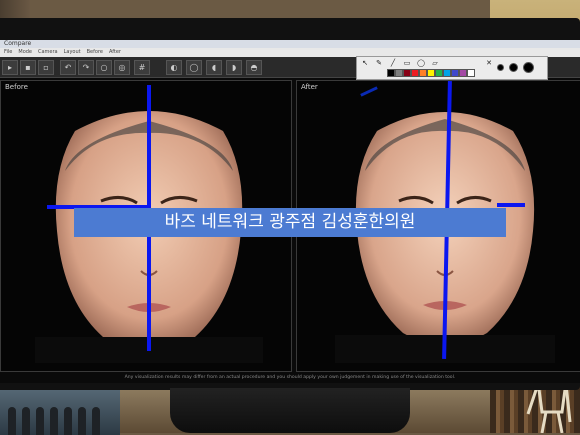 This screenshot has width=580, height=435. I want to click on horizontal-guide-line, so click(511, 205).